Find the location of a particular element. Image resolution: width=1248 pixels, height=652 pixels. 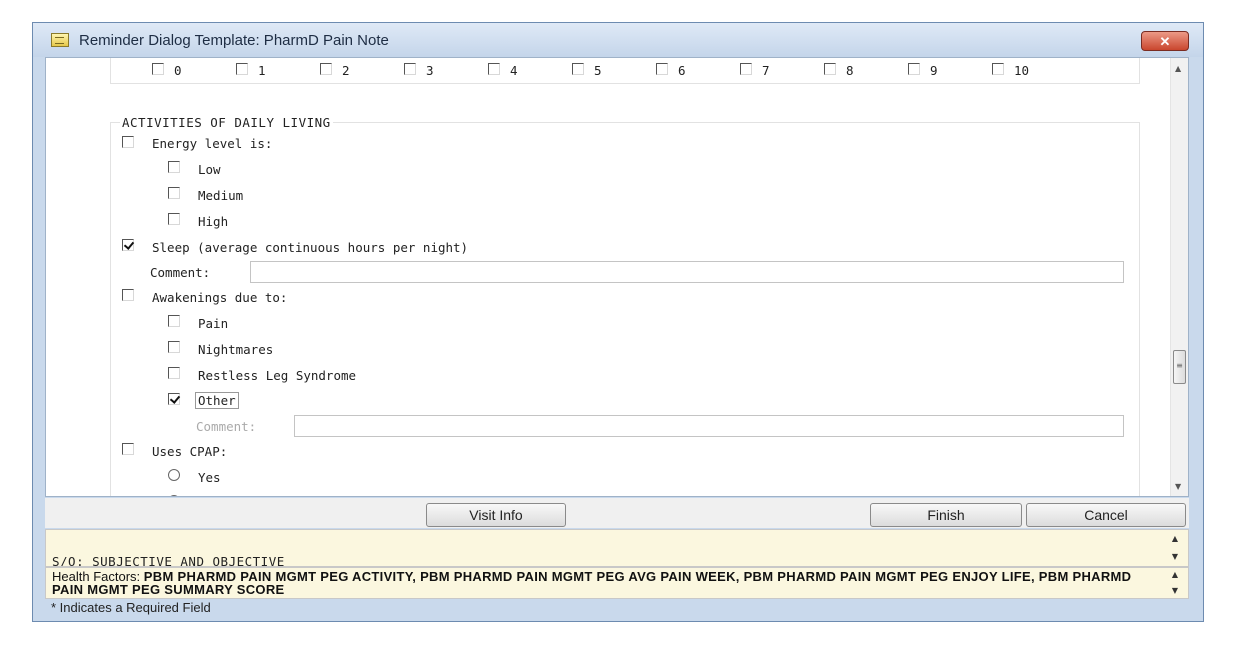

scale-label-9: 9 is located at coordinates (934, 70).